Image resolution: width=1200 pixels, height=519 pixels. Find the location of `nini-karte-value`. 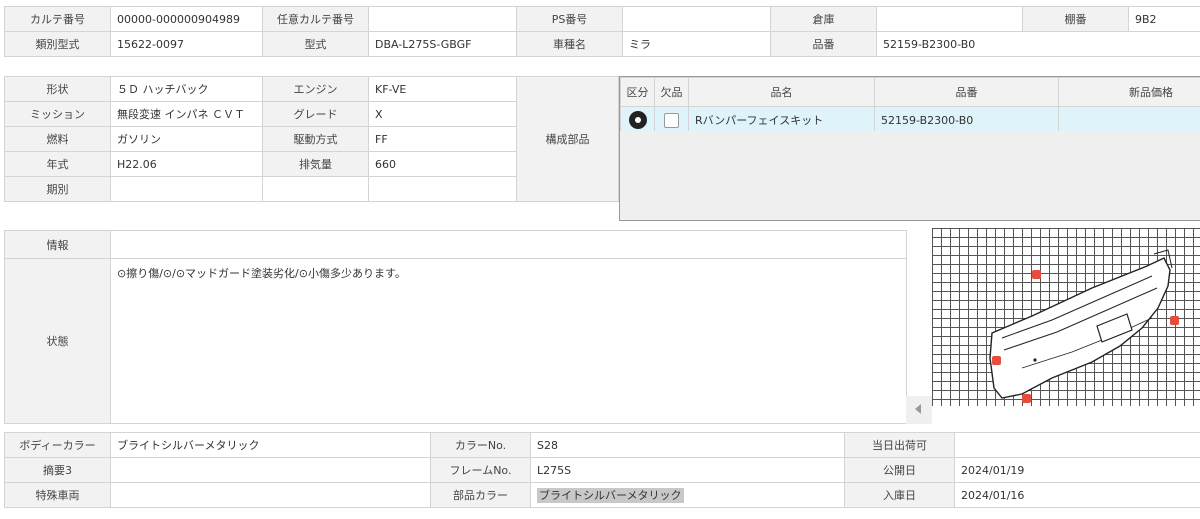

nini-karte-value is located at coordinates (442, 19).